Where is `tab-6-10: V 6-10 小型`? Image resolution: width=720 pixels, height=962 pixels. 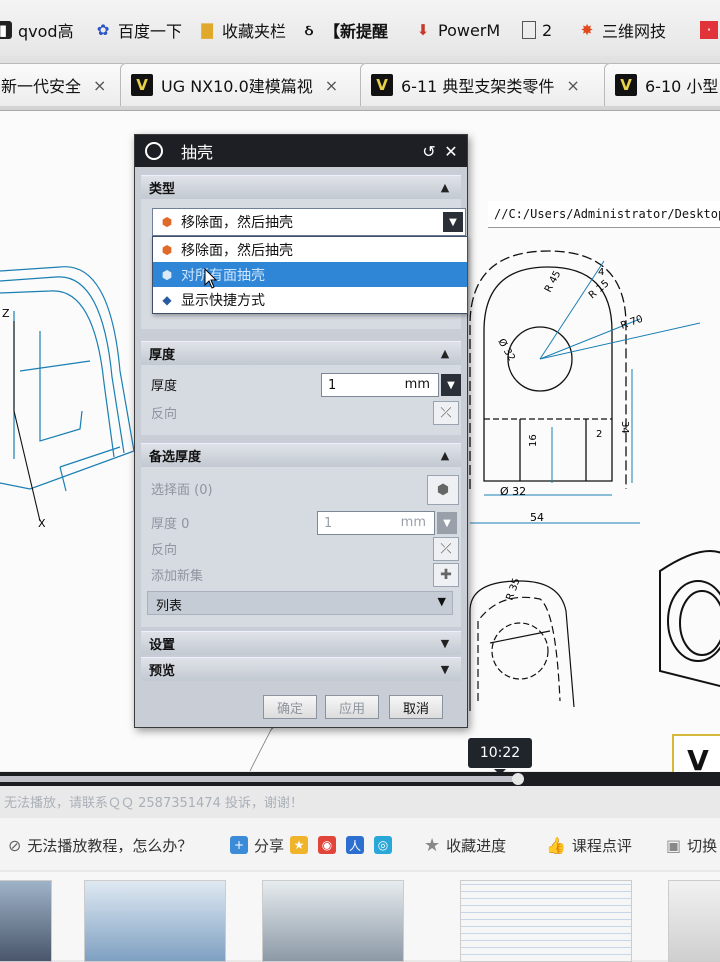
tab-6-10: V 6-10 小型 is located at coordinates (662, 84).